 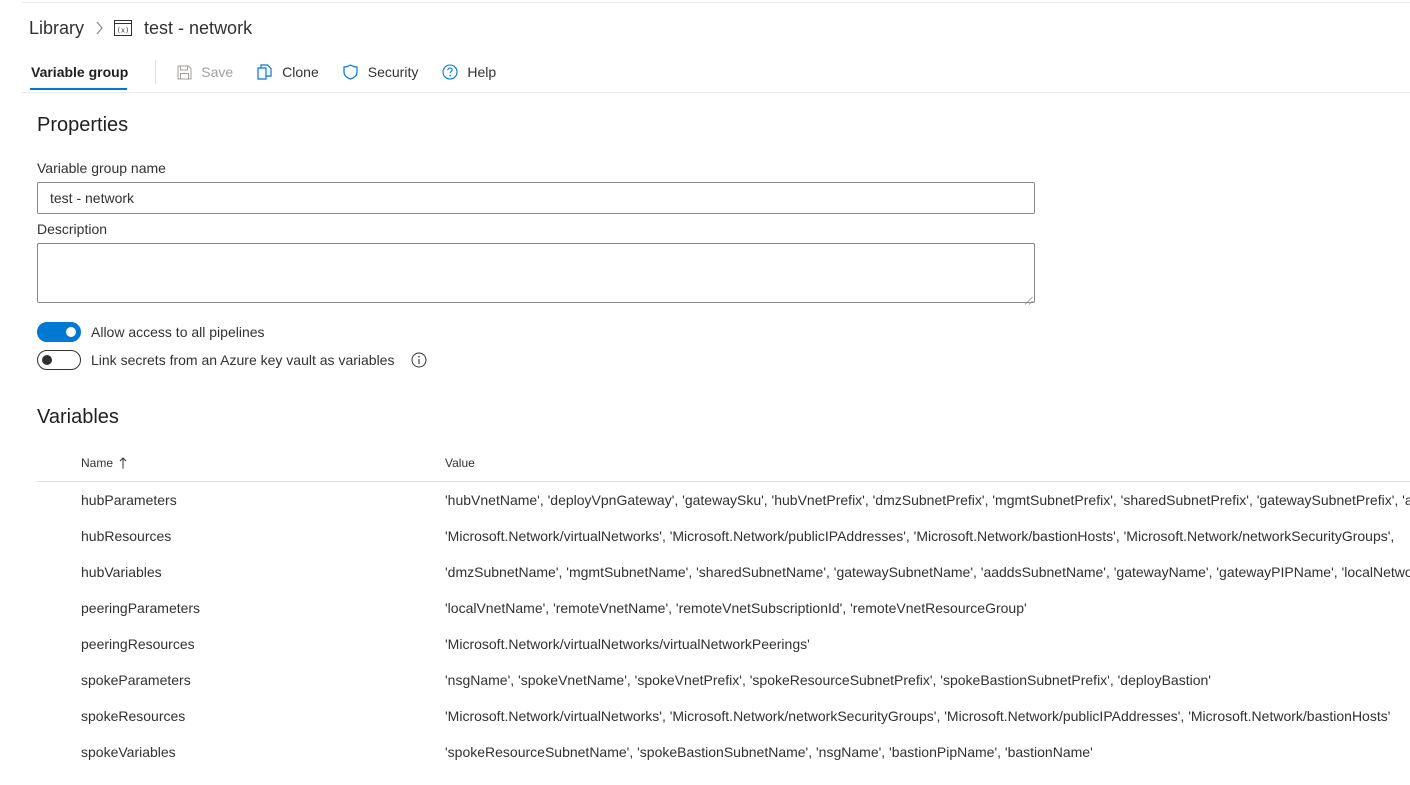 I want to click on column-header-value: Value, so click(x=460, y=463).